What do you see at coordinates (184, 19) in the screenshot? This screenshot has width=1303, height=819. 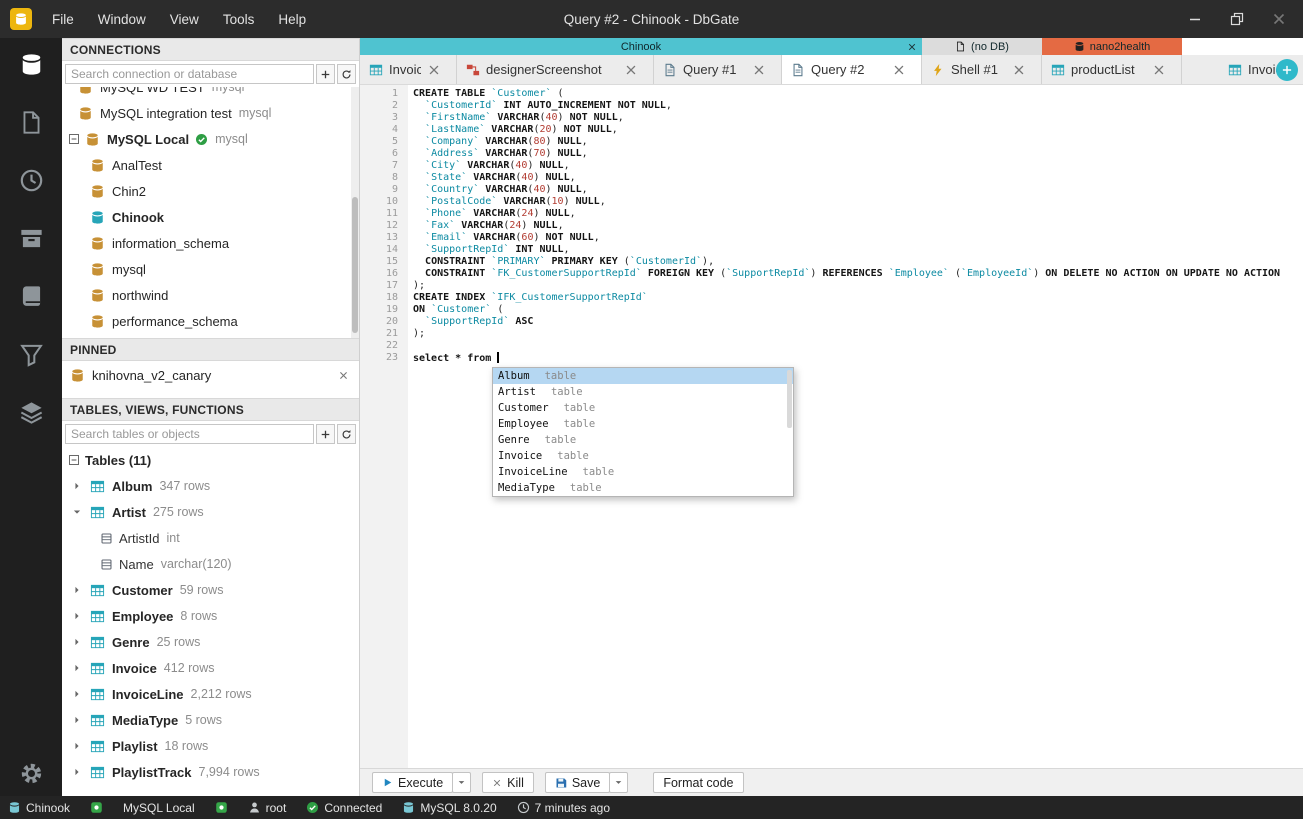 I see `menu-view: View` at bounding box center [184, 19].